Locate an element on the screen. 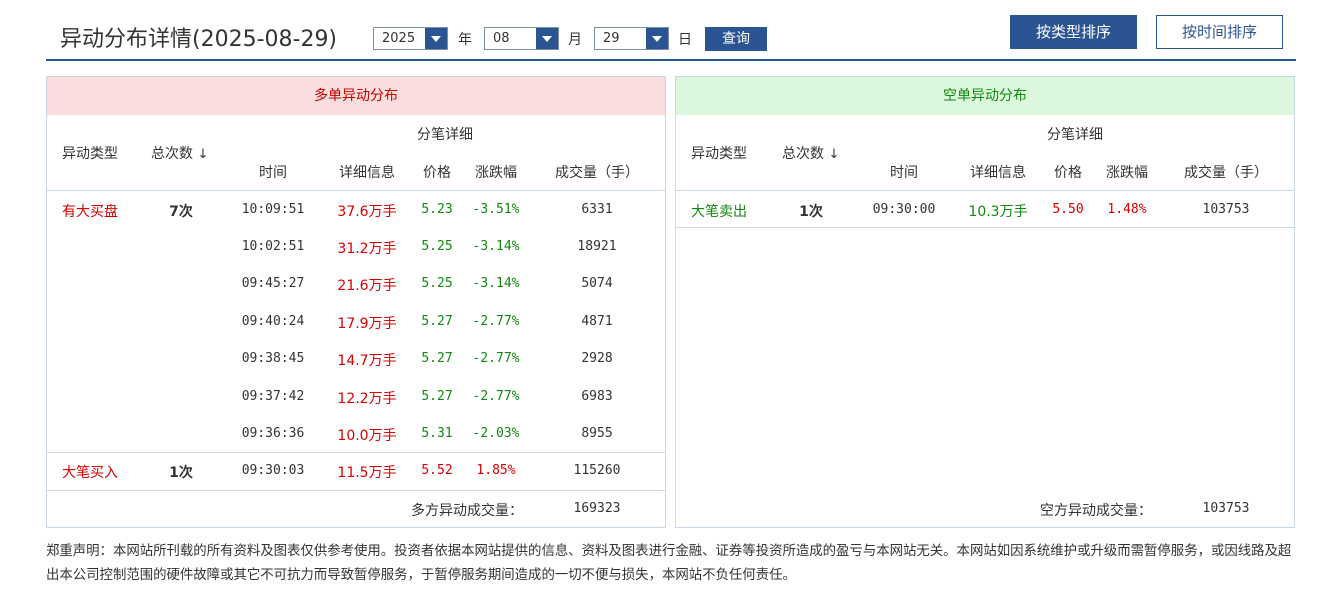 This screenshot has width=1324, height=596. row-info: 17.9万手 is located at coordinates (367, 324).